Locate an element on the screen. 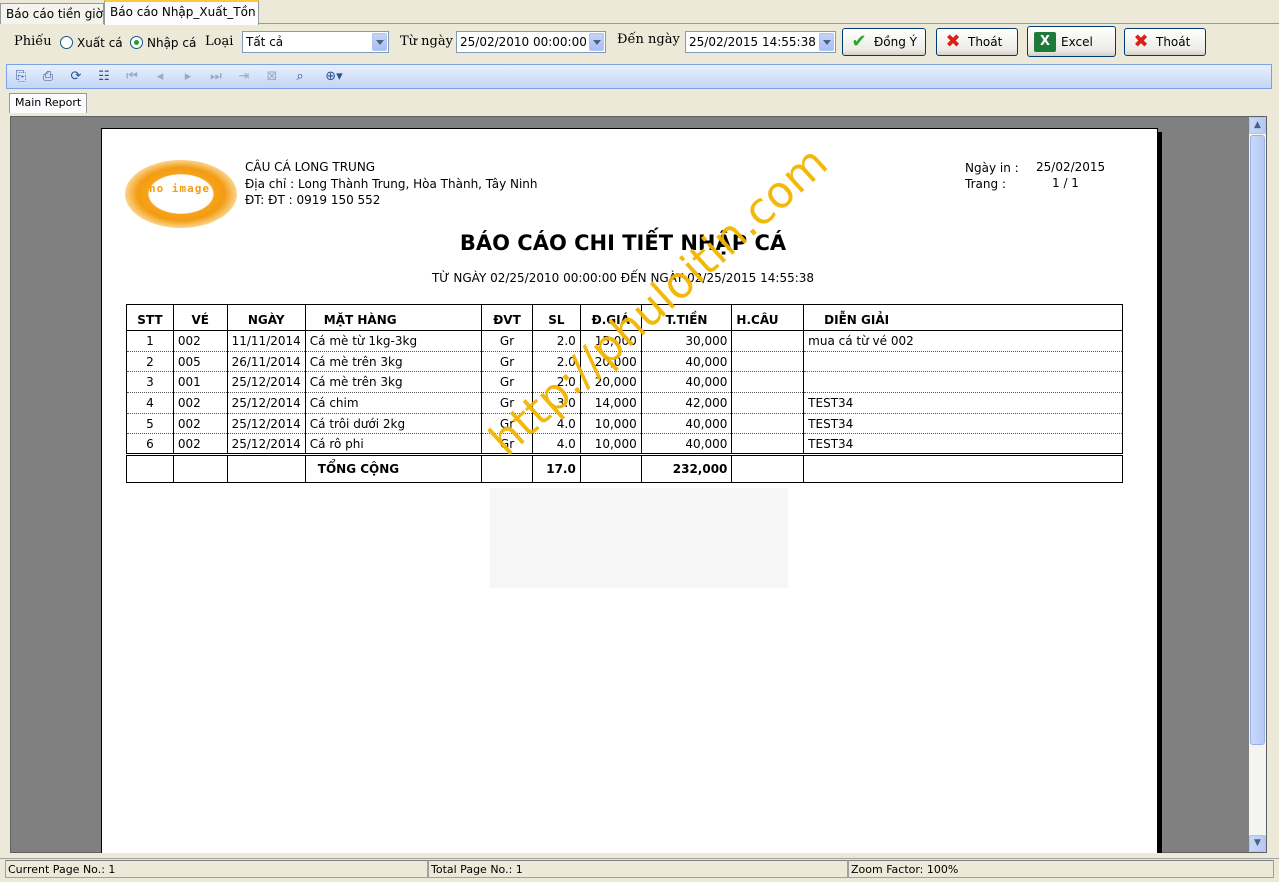 This screenshot has width=1279, height=882. status-total-page: Total Page No.: 1 is located at coordinates (638, 869).